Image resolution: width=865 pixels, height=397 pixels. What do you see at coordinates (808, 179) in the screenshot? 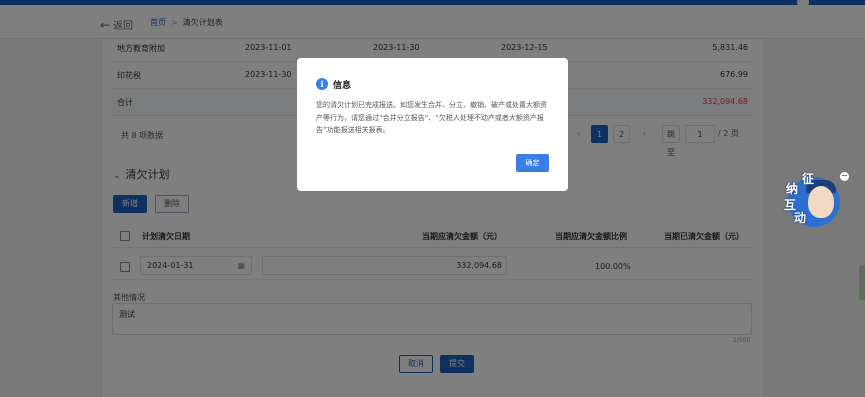
I see `mascot-char: 征` at bounding box center [808, 179].